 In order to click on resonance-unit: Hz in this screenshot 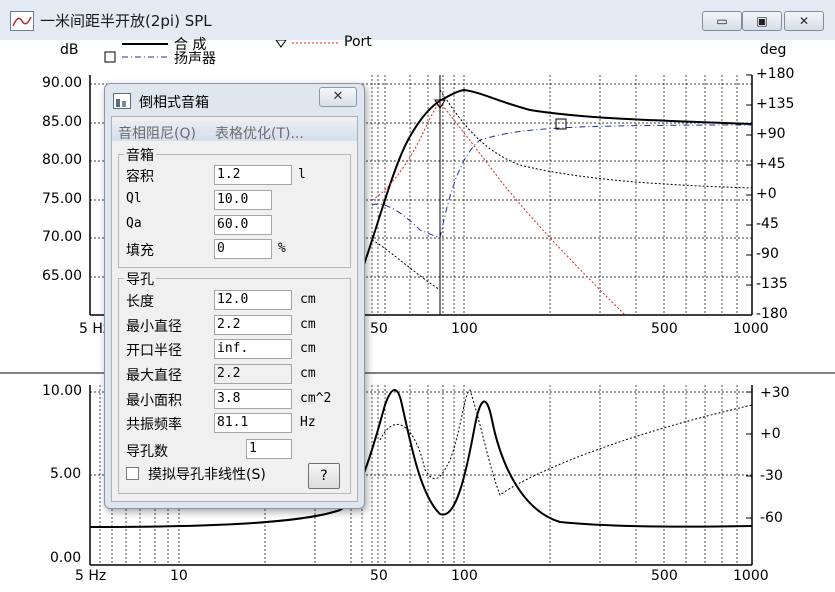, I will do `click(308, 422)`.